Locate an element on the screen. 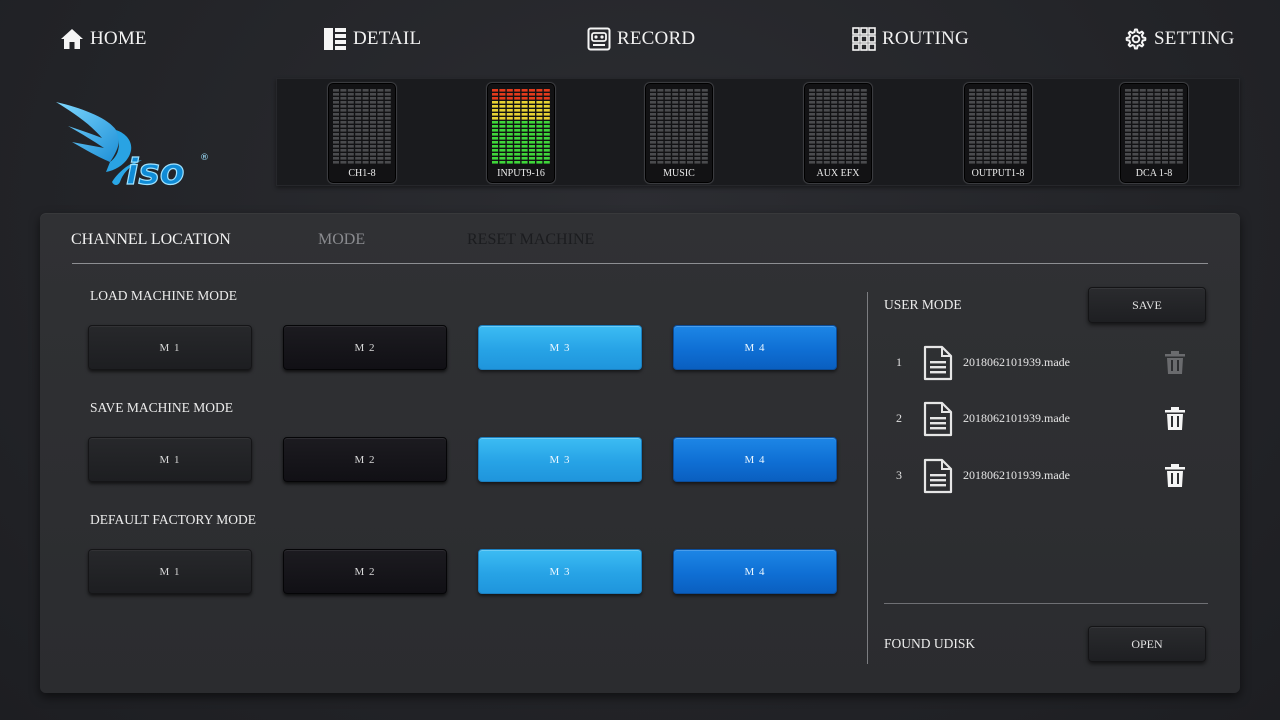  meter-music: MUSIC is located at coordinates (679, 133).